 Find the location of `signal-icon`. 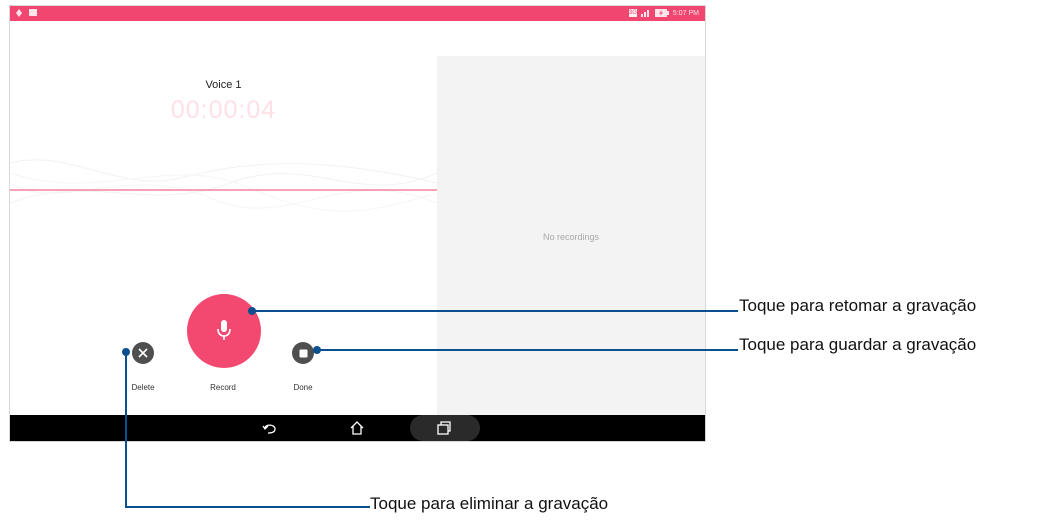

signal-icon is located at coordinates (644, 13).